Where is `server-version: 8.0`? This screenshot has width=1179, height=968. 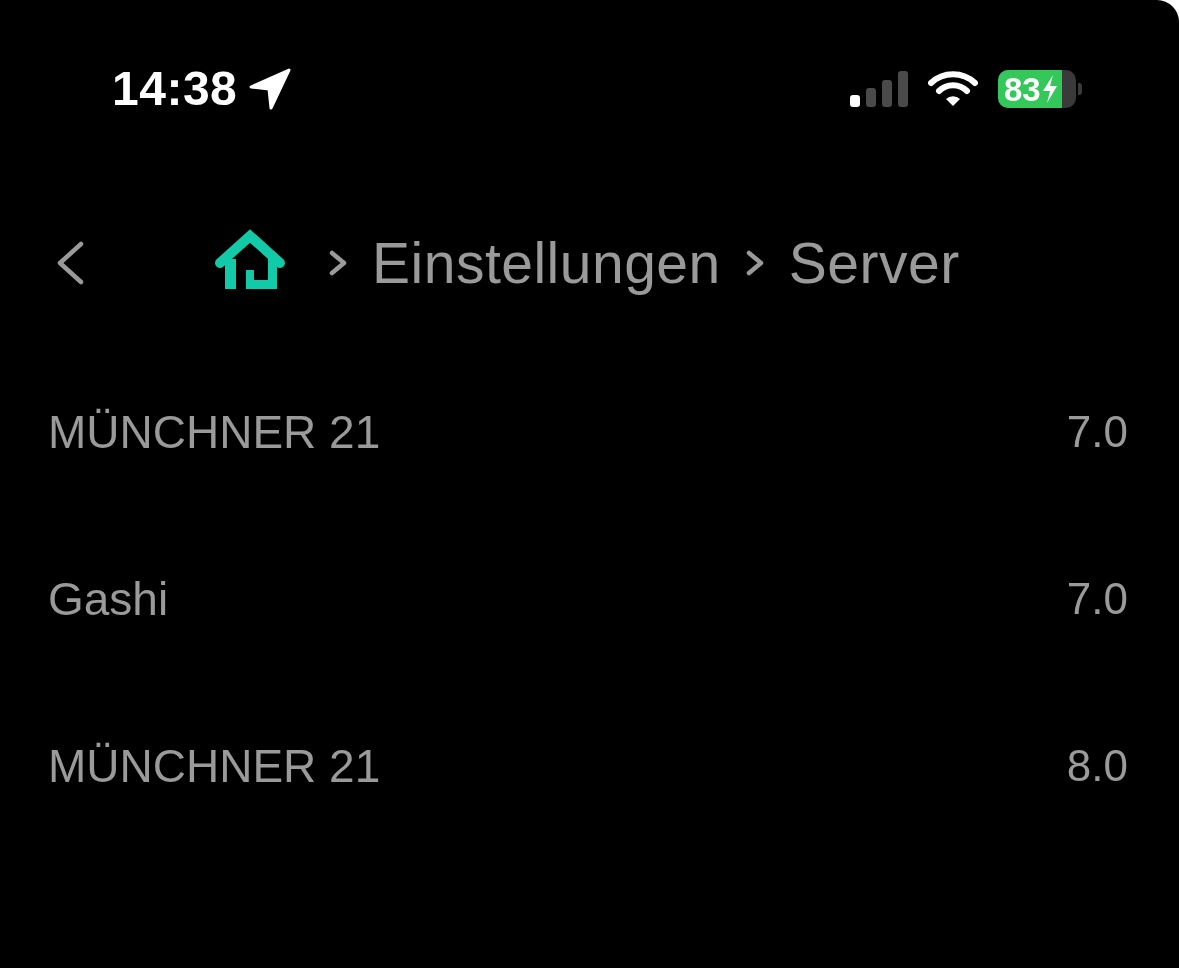
server-version: 8.0 is located at coordinates (1097, 765).